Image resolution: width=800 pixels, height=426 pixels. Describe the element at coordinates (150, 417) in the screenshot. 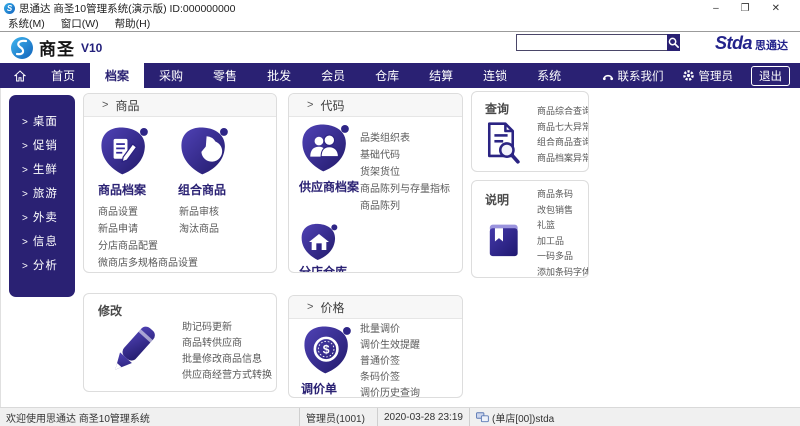

I see `status-welcome: 欢迎使用思通达 商圣10管理系统` at that location.